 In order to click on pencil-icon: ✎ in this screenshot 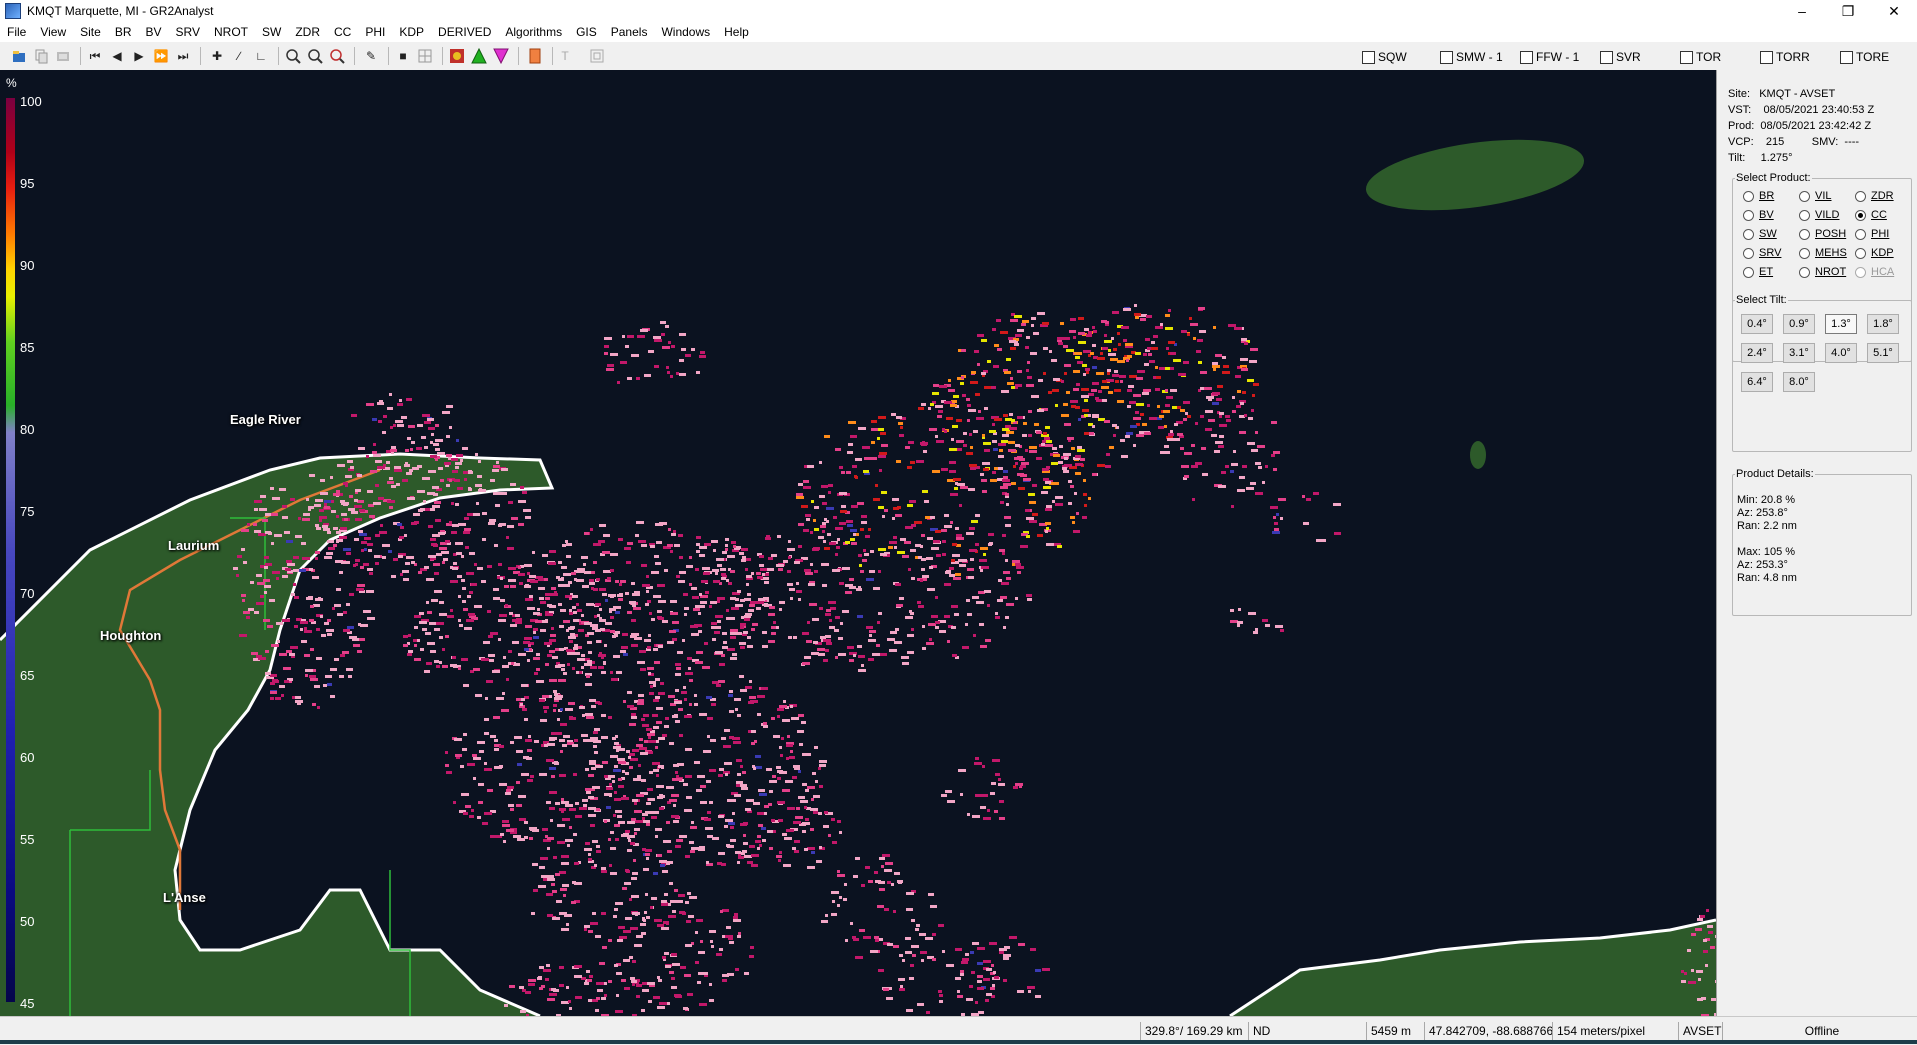, I will do `click(371, 56)`.